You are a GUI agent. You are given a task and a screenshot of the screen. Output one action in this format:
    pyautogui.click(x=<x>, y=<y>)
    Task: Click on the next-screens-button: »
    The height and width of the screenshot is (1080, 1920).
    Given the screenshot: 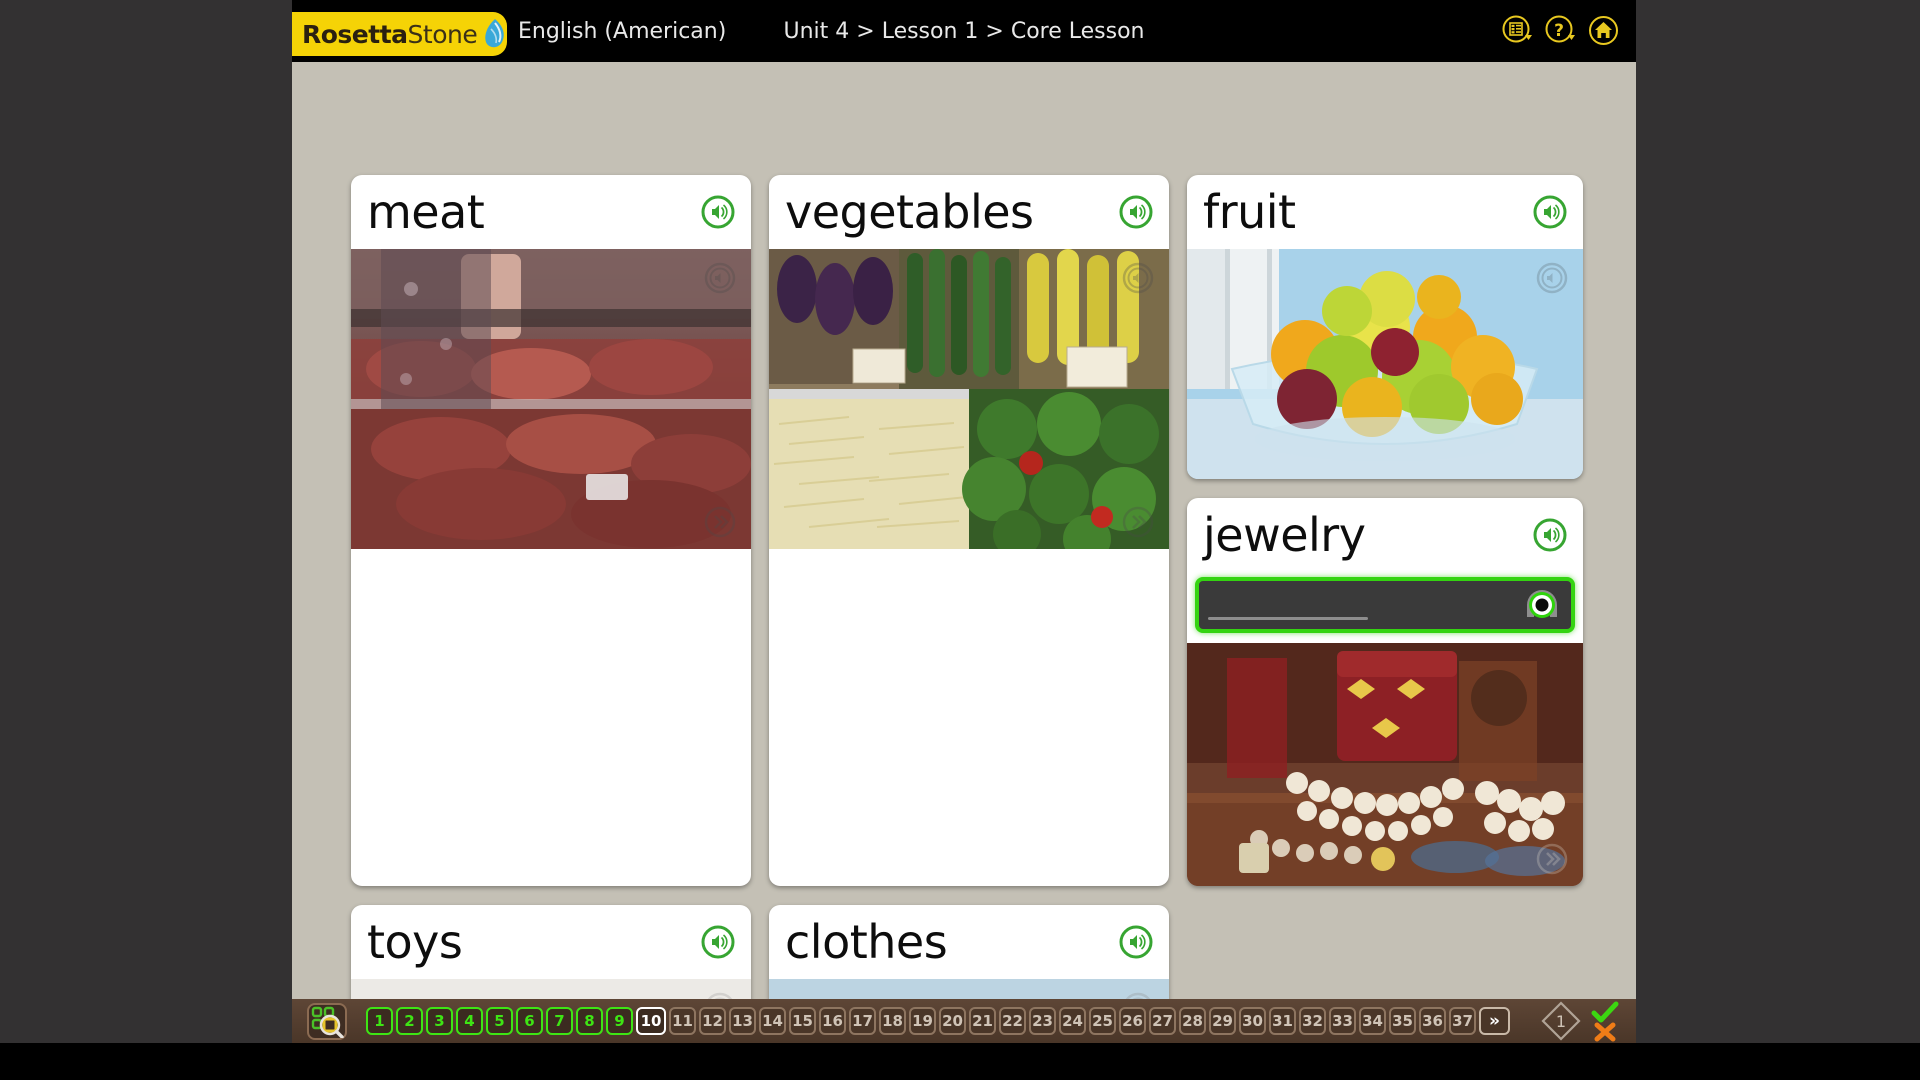 What is the action you would take?
    pyautogui.click(x=1494, y=1021)
    